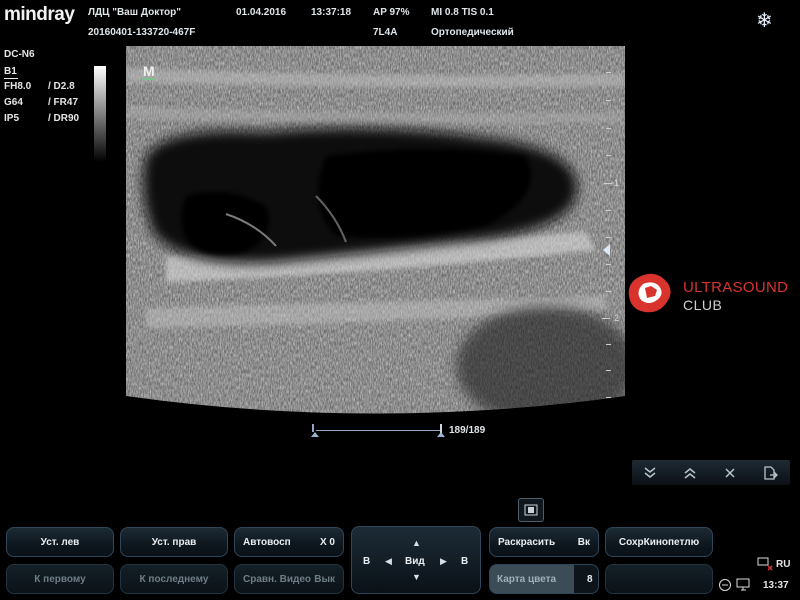  I want to click on exam-date: 01.04.2016, so click(261, 12).